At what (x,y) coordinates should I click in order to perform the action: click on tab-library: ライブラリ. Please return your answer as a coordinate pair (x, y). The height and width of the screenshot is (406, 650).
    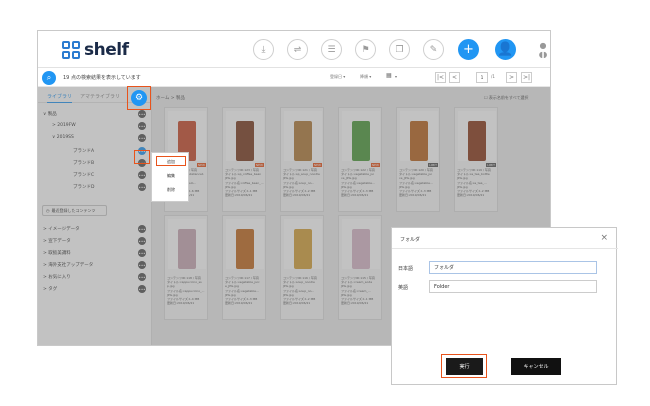
    Looking at the image, I should click on (60, 98).